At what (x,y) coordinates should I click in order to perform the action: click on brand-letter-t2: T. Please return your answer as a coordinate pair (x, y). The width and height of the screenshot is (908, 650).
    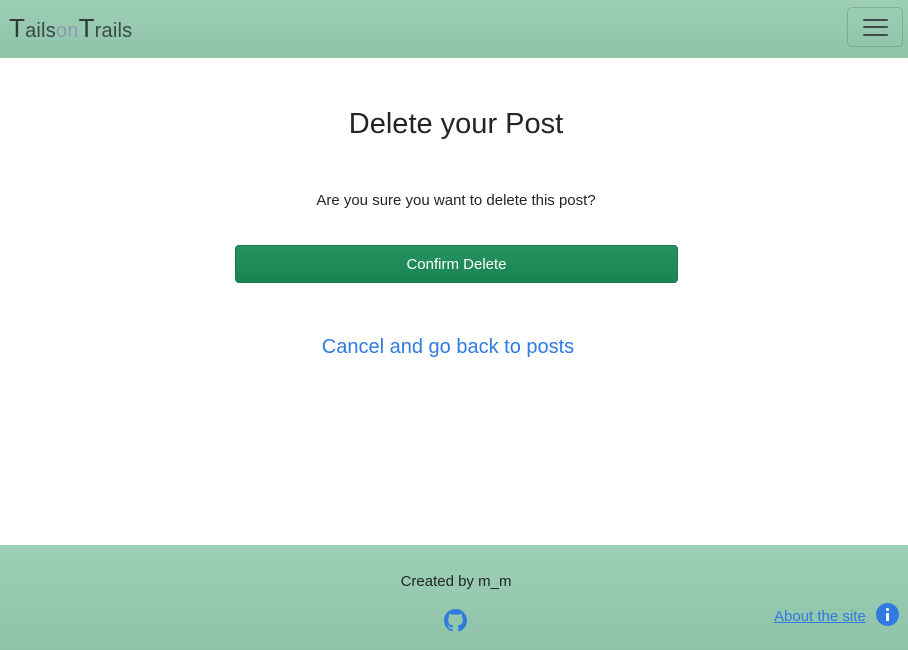
    Looking at the image, I should click on (86, 28).